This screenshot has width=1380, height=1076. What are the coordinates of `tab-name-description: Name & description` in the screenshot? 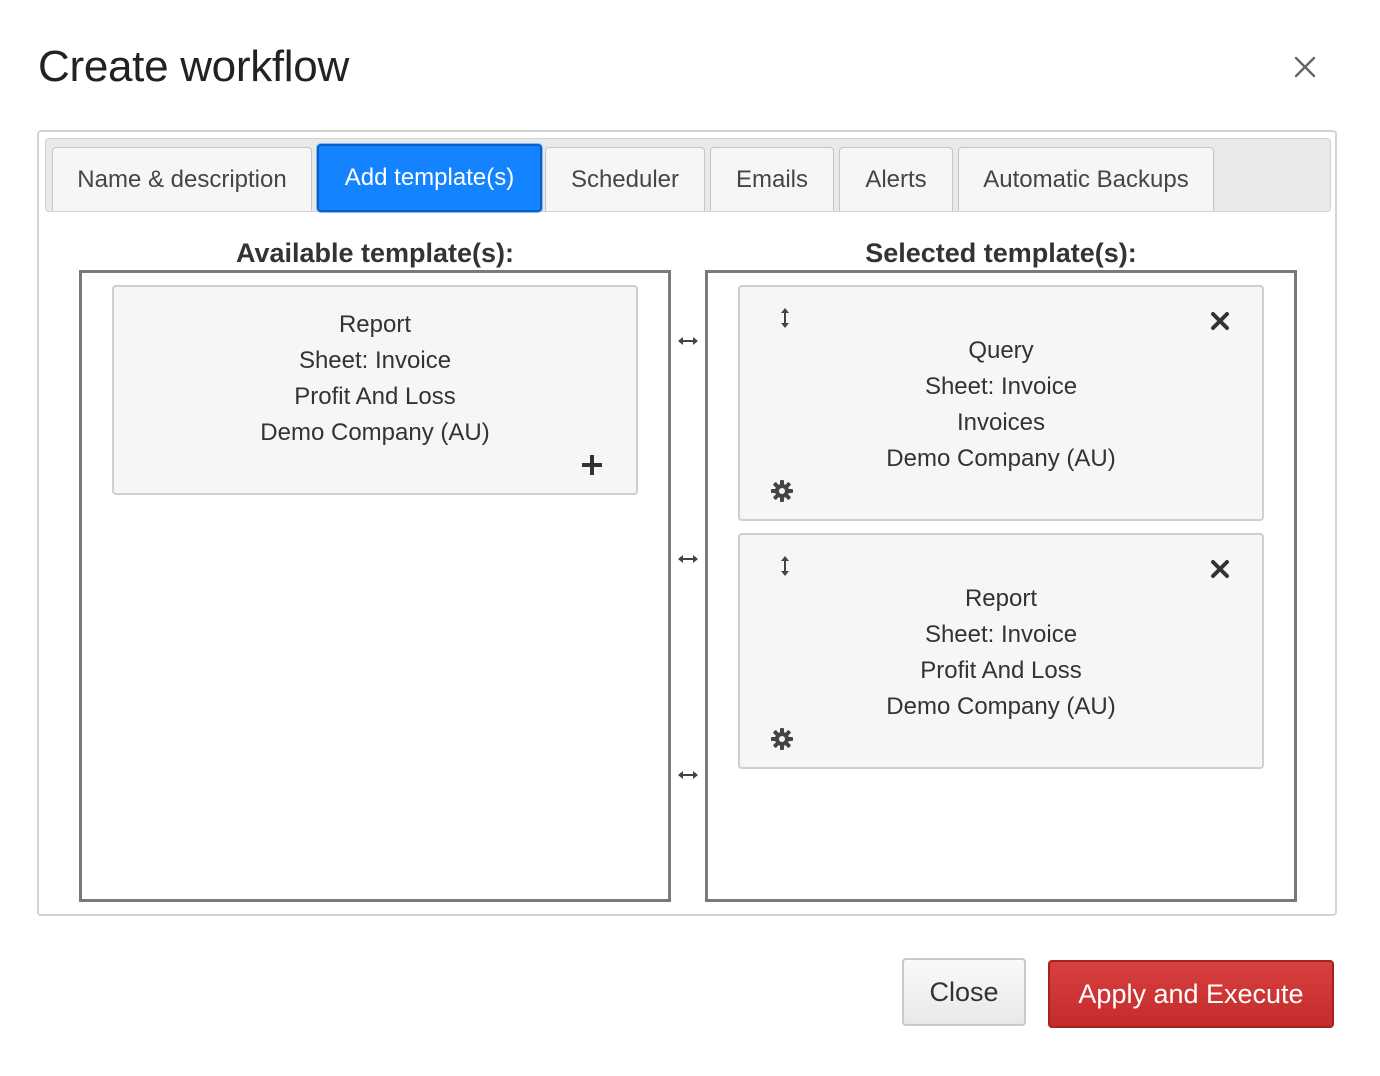 It's located at (182, 179).